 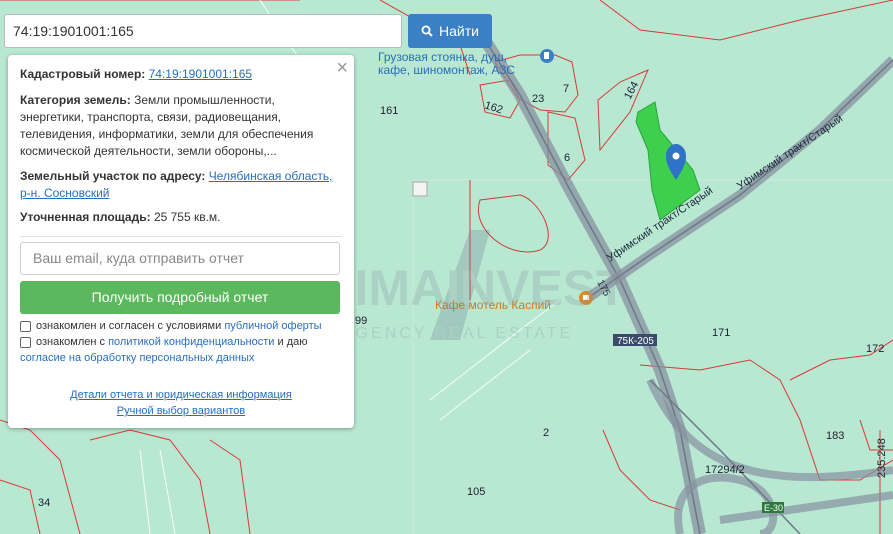 What do you see at coordinates (180, 297) in the screenshot?
I see `get-report-button: Получить подробный отчет` at bounding box center [180, 297].